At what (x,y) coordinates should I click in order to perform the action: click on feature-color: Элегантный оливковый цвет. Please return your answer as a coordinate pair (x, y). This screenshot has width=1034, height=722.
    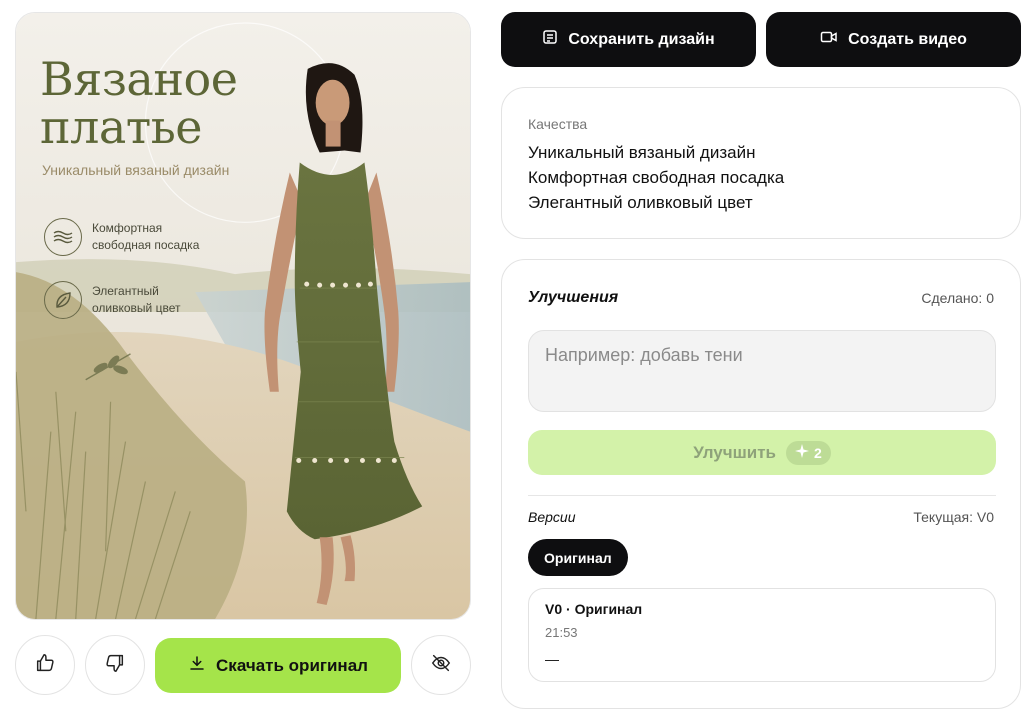
    Looking at the image, I should click on (133, 300).